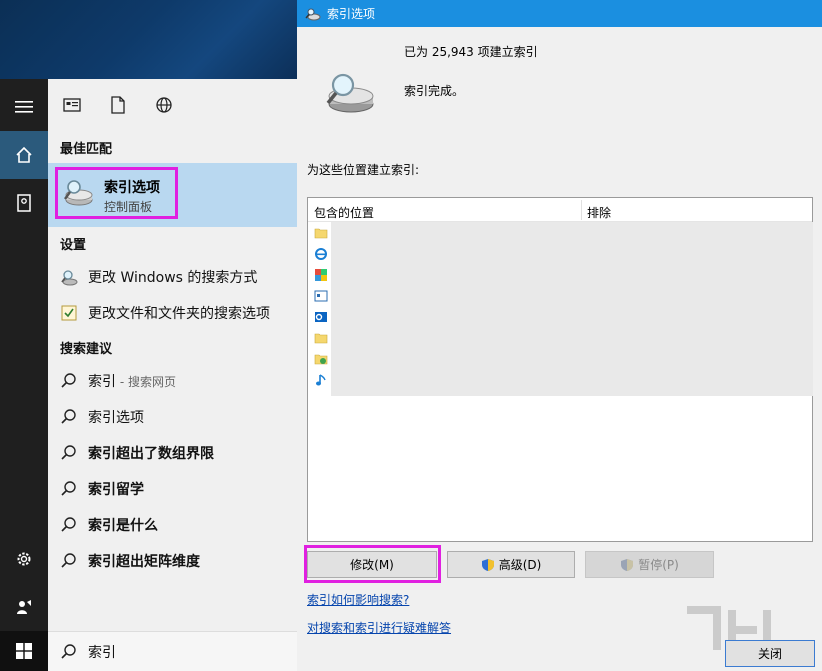 This screenshot has height=671, width=822. Describe the element at coordinates (358, 599) in the screenshot. I see `how-indexing-affects-search-link: 索引如何影响搜索?` at that location.